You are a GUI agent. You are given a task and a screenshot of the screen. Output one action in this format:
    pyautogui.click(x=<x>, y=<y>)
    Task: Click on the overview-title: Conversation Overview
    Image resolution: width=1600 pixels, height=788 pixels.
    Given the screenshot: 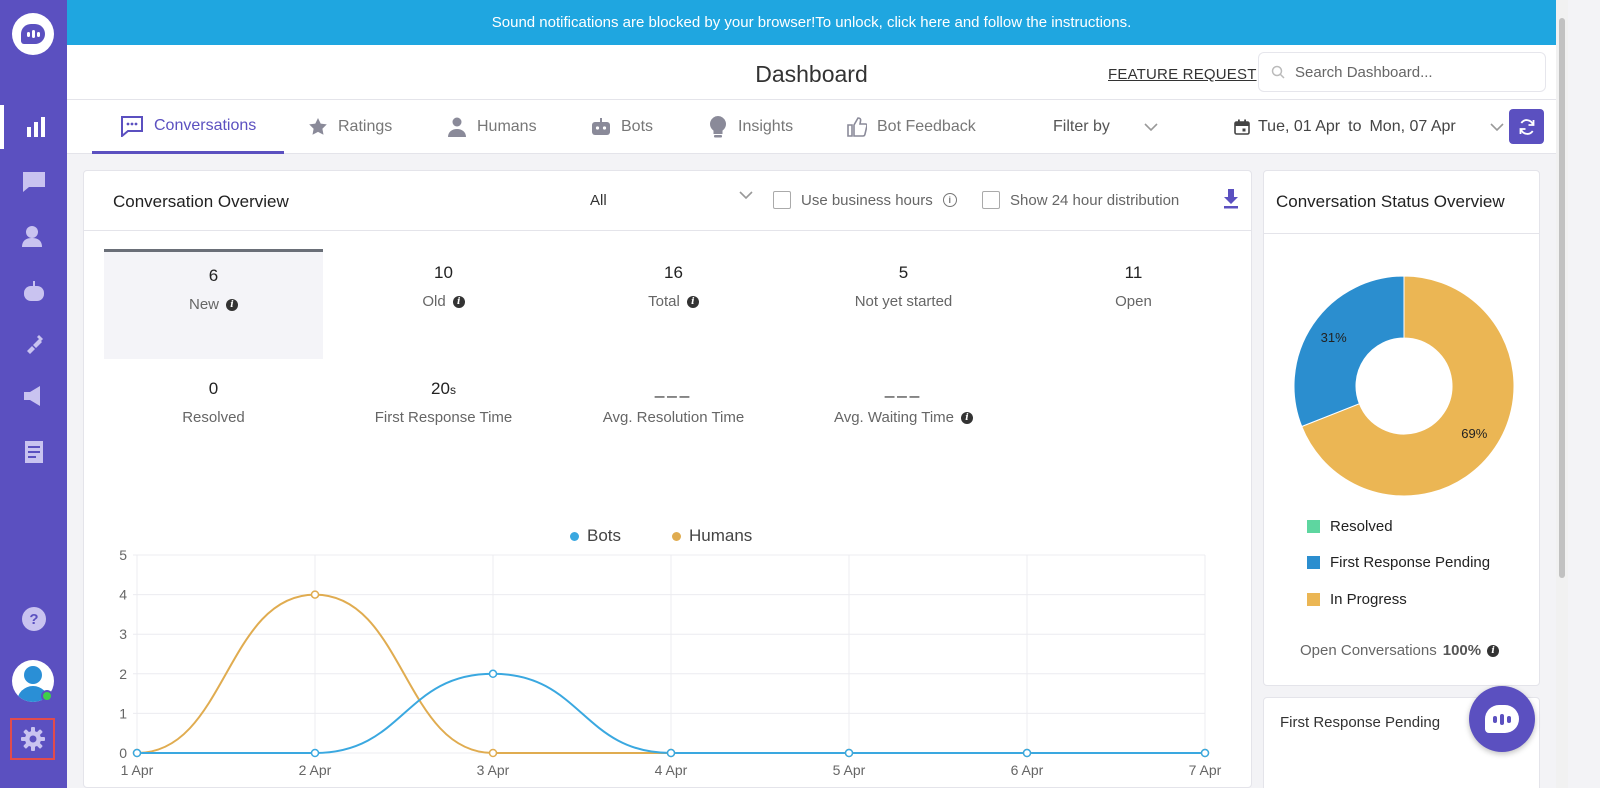 What is the action you would take?
    pyautogui.click(x=201, y=201)
    